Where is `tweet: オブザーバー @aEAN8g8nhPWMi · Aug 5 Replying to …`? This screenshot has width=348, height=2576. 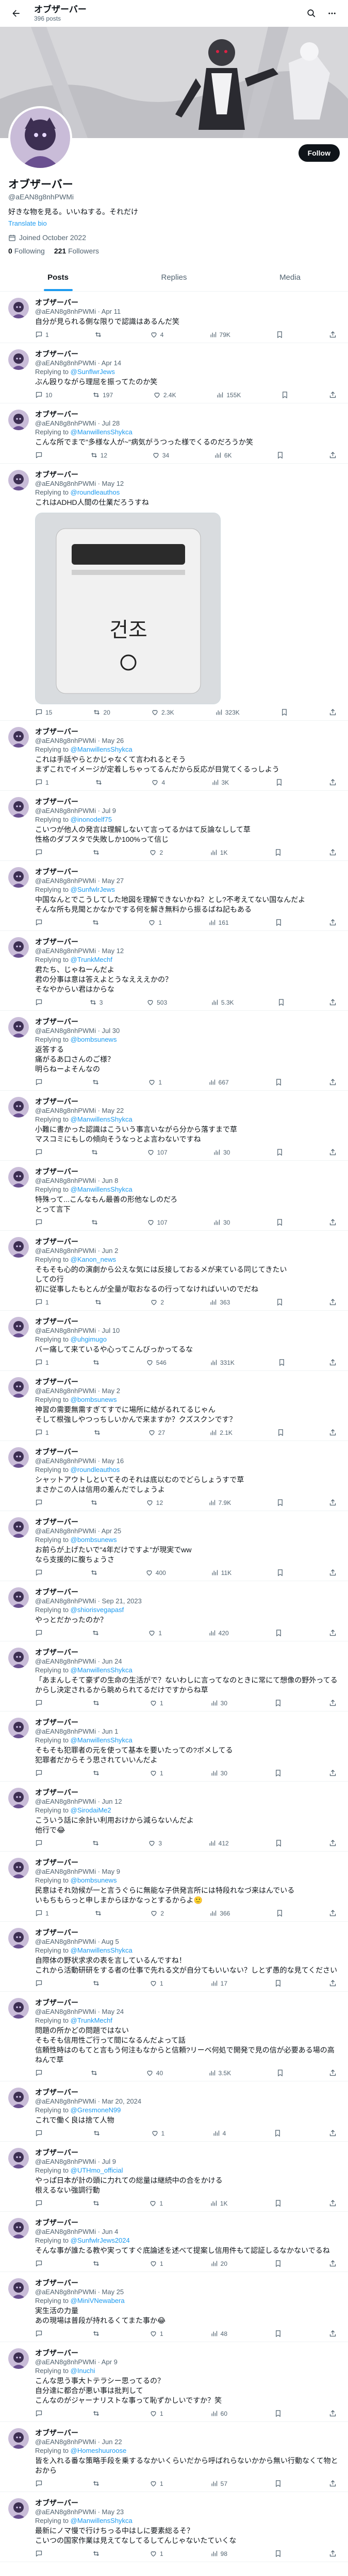
tweet: オブザーバー @aEAN8g8nhPWMi · Aug 5 Replying to … is located at coordinates (174, 1957).